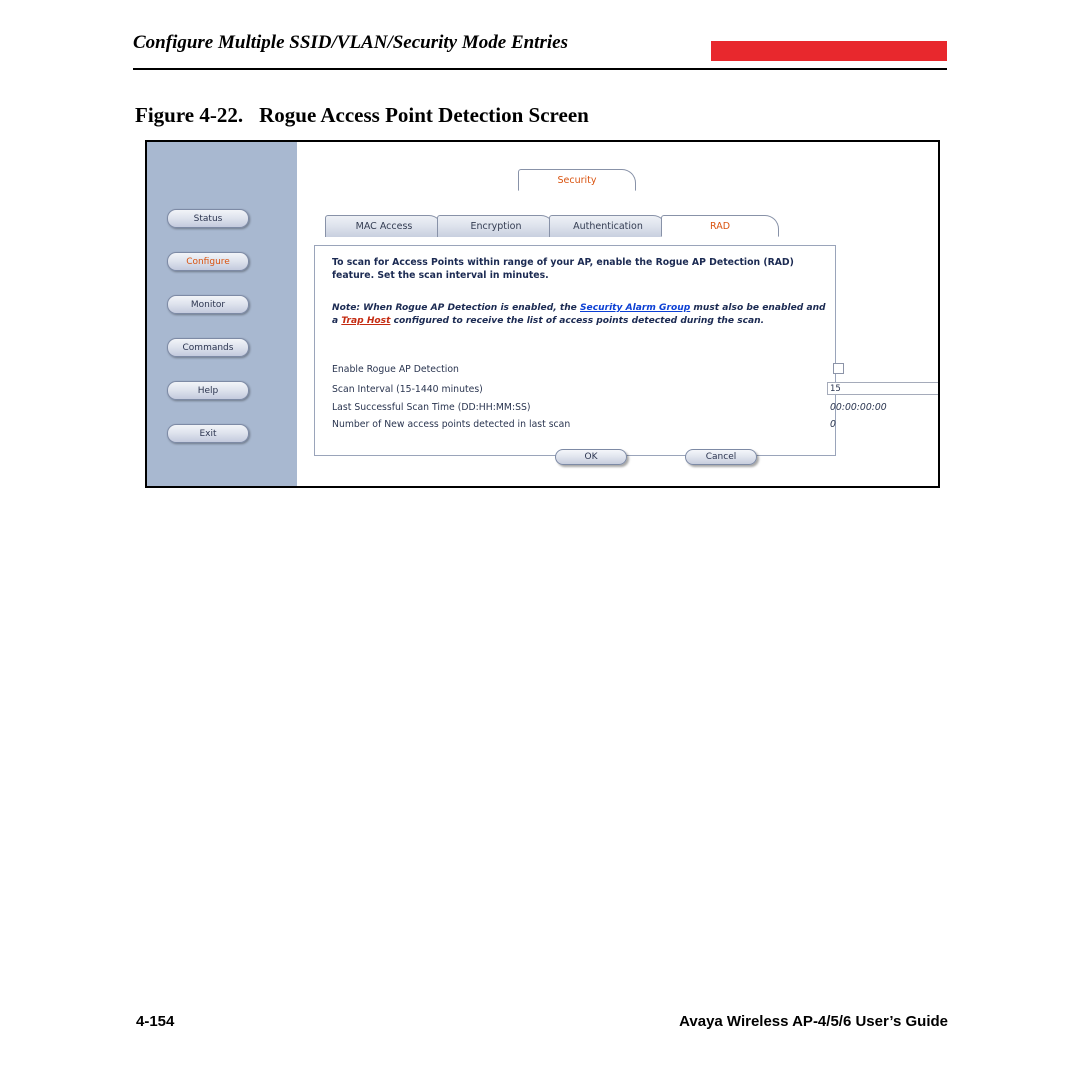 The height and width of the screenshot is (1080, 1080). Describe the element at coordinates (635, 308) in the screenshot. I see `security-alarm-group-link: Security Alarm Group` at that location.